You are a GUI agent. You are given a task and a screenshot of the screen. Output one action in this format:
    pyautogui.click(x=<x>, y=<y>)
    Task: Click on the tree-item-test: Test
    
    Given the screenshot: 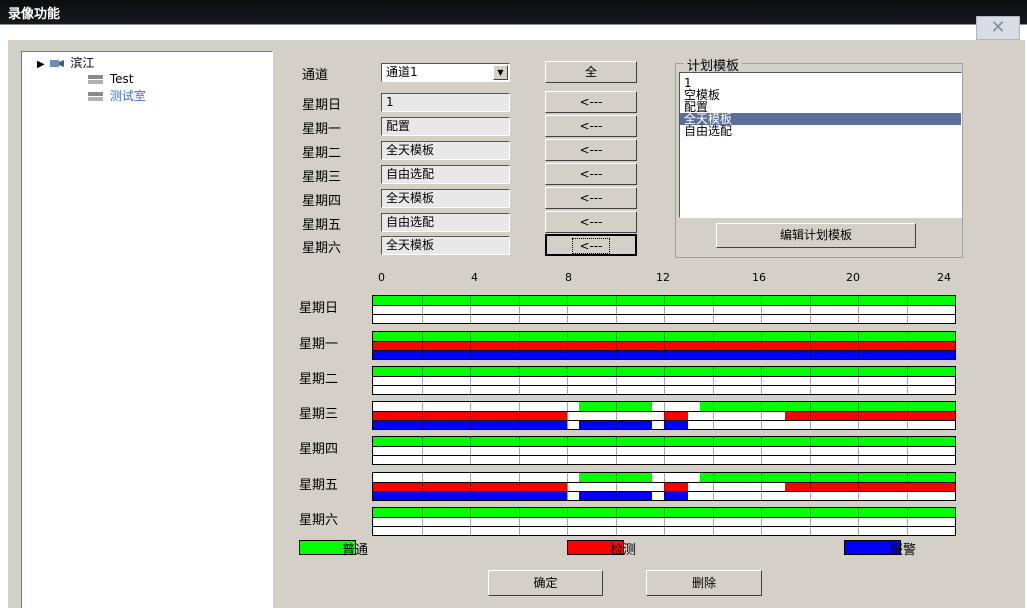 What is the action you would take?
    pyautogui.click(x=110, y=79)
    